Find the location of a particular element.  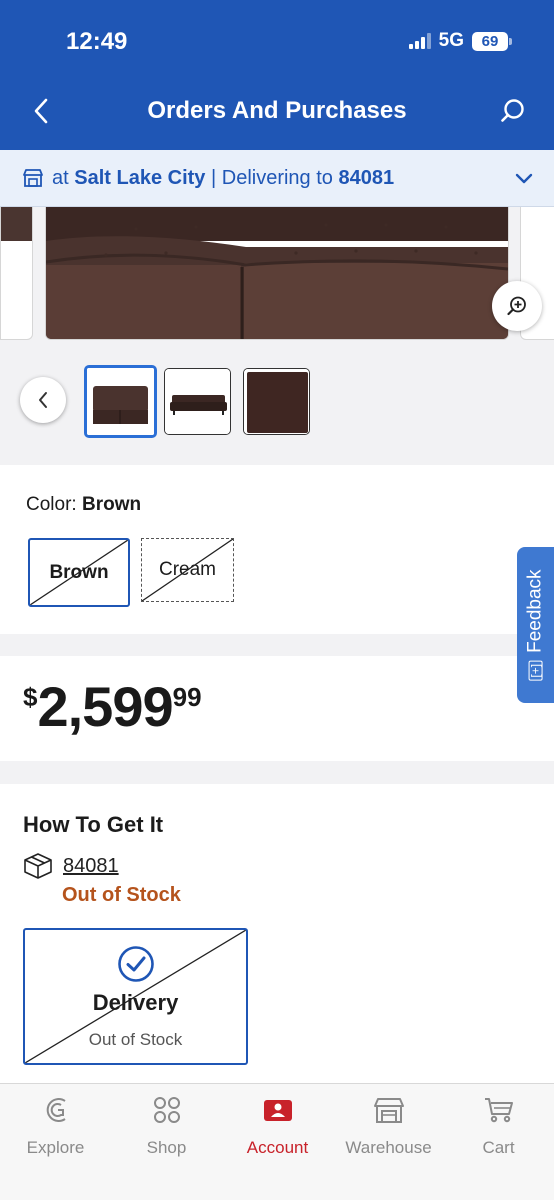

price-cents: 99 is located at coordinates (187, 697).